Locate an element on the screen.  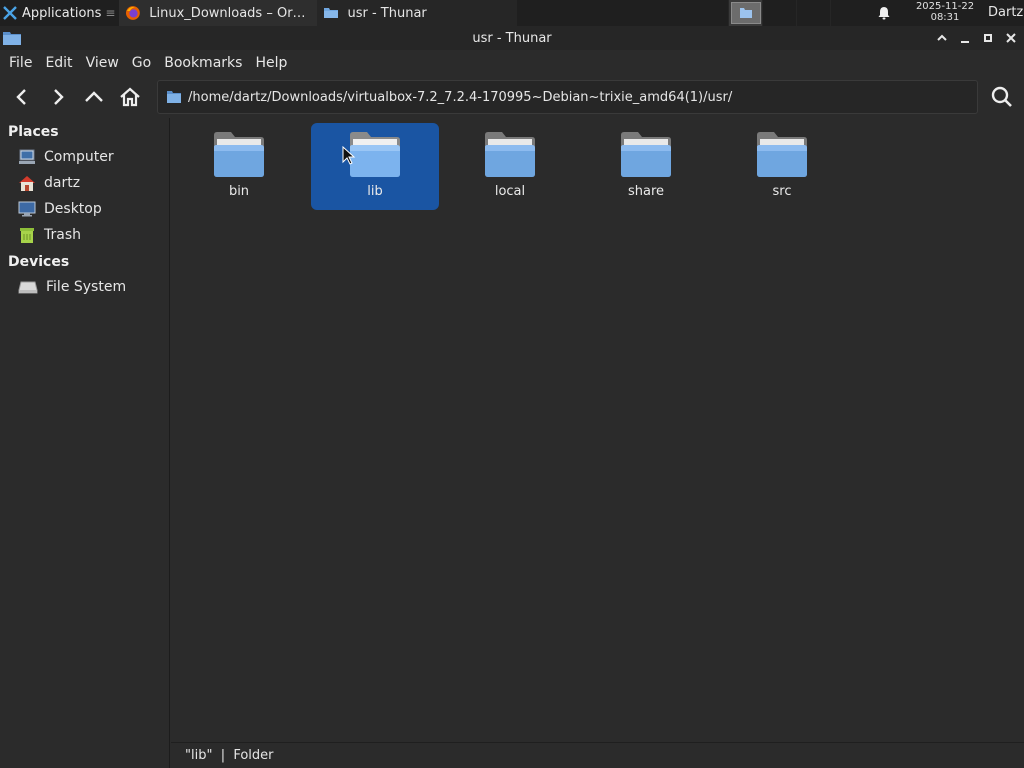
menu-bar: File Edit View Go Bookmarks Help is located at coordinates (512, 63).